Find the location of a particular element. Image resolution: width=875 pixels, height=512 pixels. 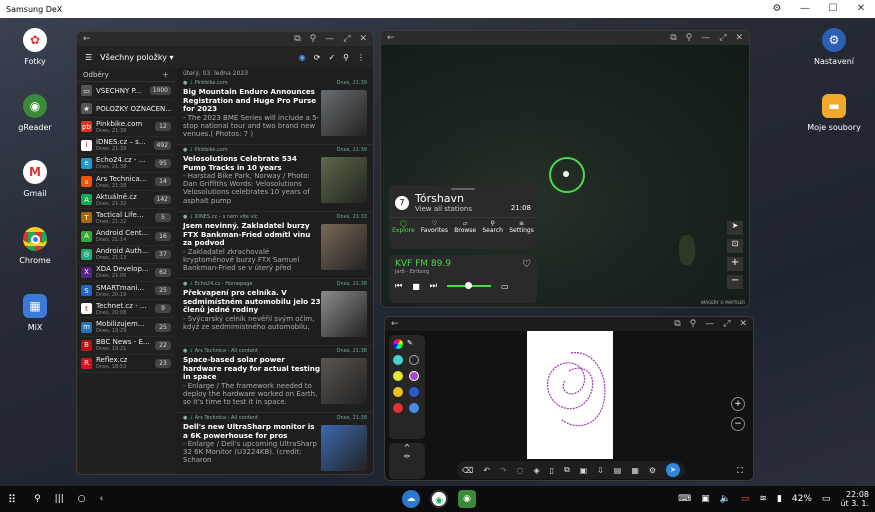

view-all-stations-link: View all stations is located at coordinates (443, 209).